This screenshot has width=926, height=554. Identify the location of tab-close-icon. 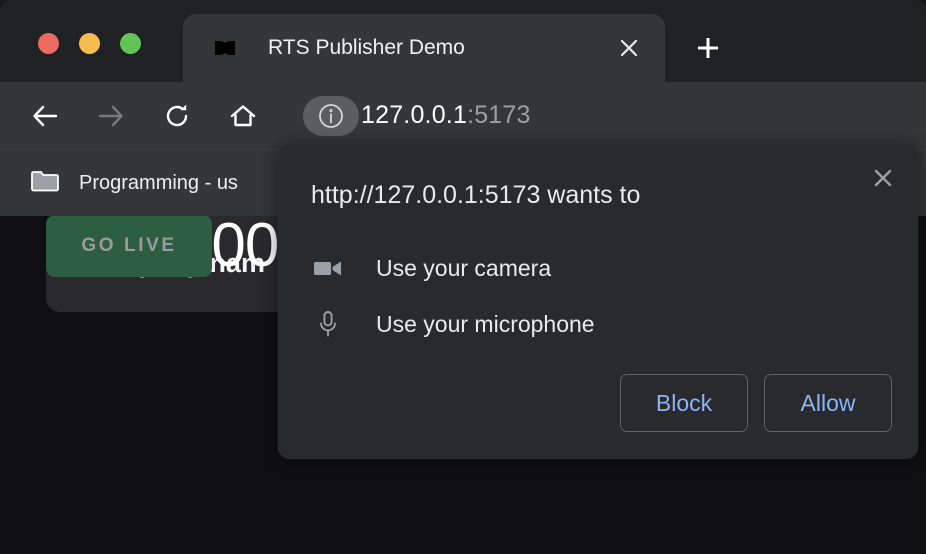
(629, 48).